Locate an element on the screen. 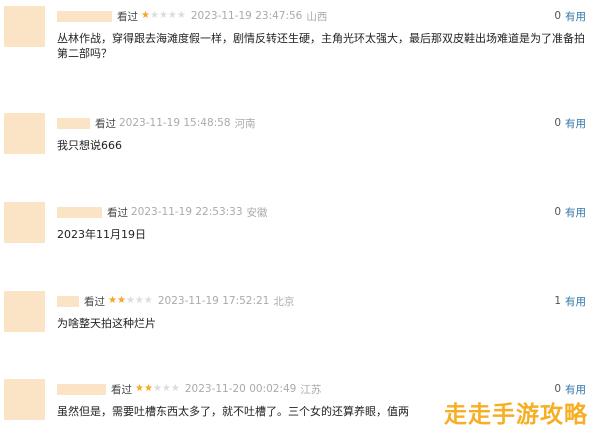 This screenshot has height=435, width=594. comment-time: 2023-11-19 22:53:33 is located at coordinates (187, 212).